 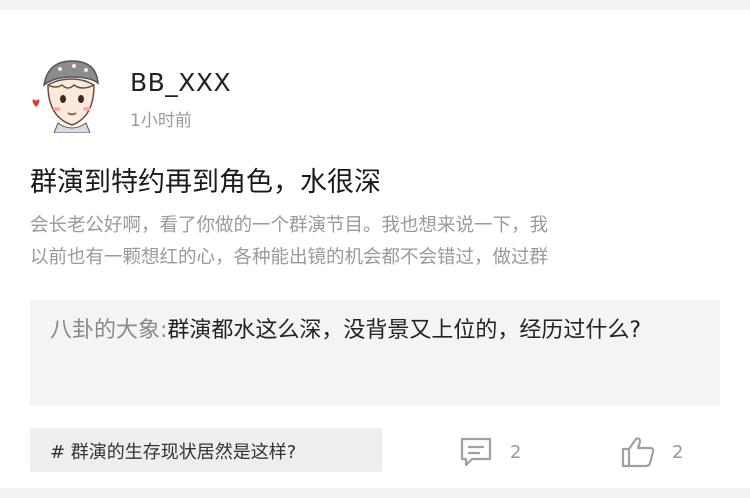 I want to click on top-divider, so click(x=375, y=5).